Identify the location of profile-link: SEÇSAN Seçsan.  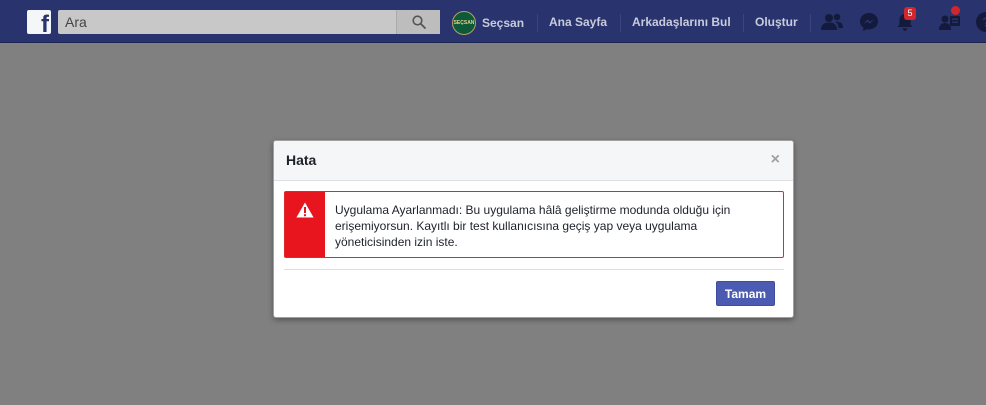
(488, 22).